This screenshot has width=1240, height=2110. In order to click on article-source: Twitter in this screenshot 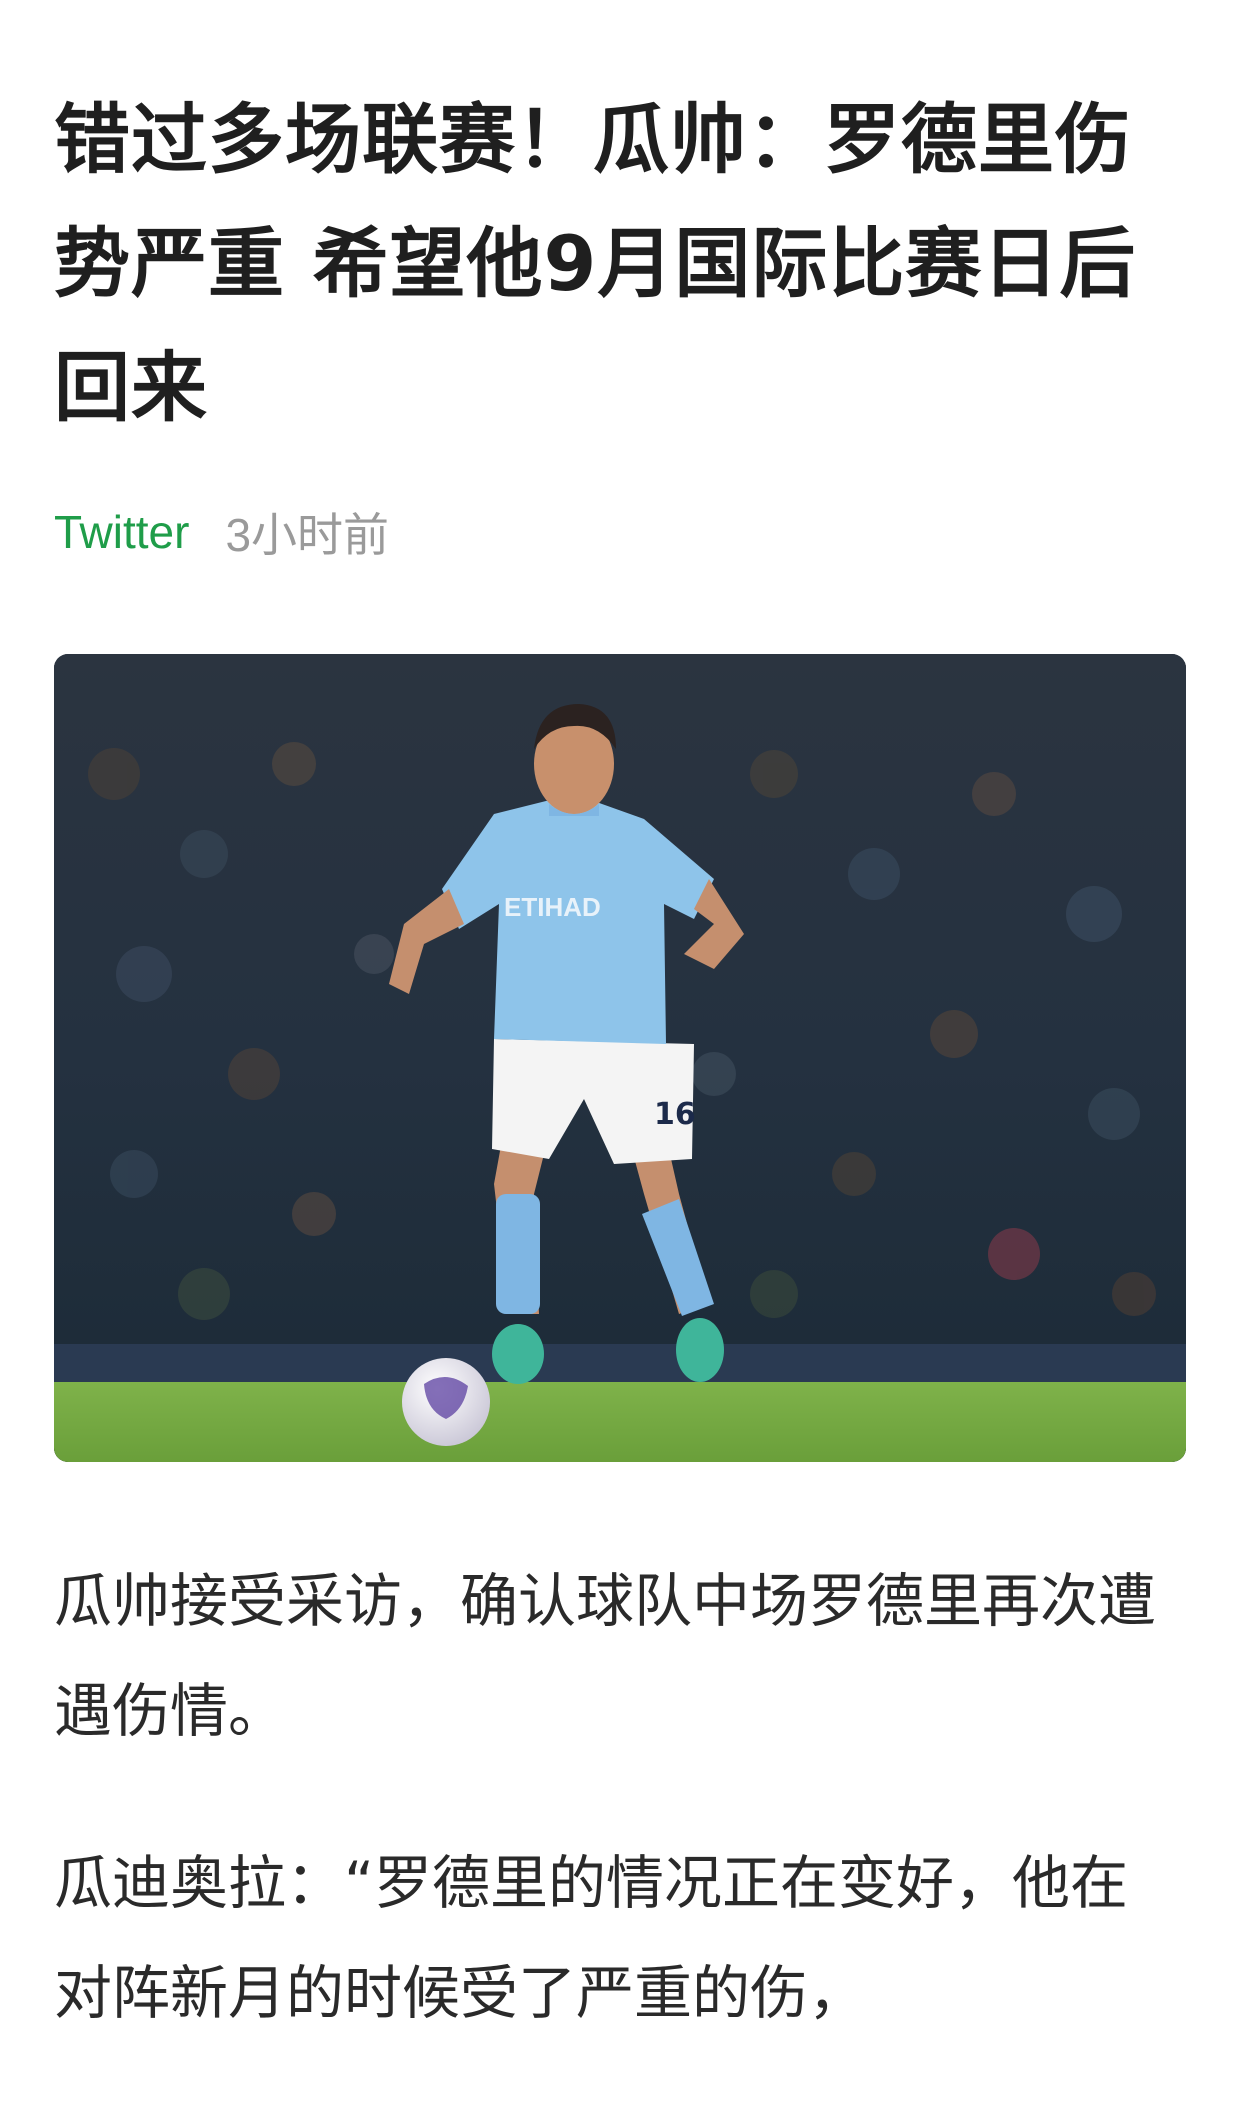, I will do `click(121, 532)`.